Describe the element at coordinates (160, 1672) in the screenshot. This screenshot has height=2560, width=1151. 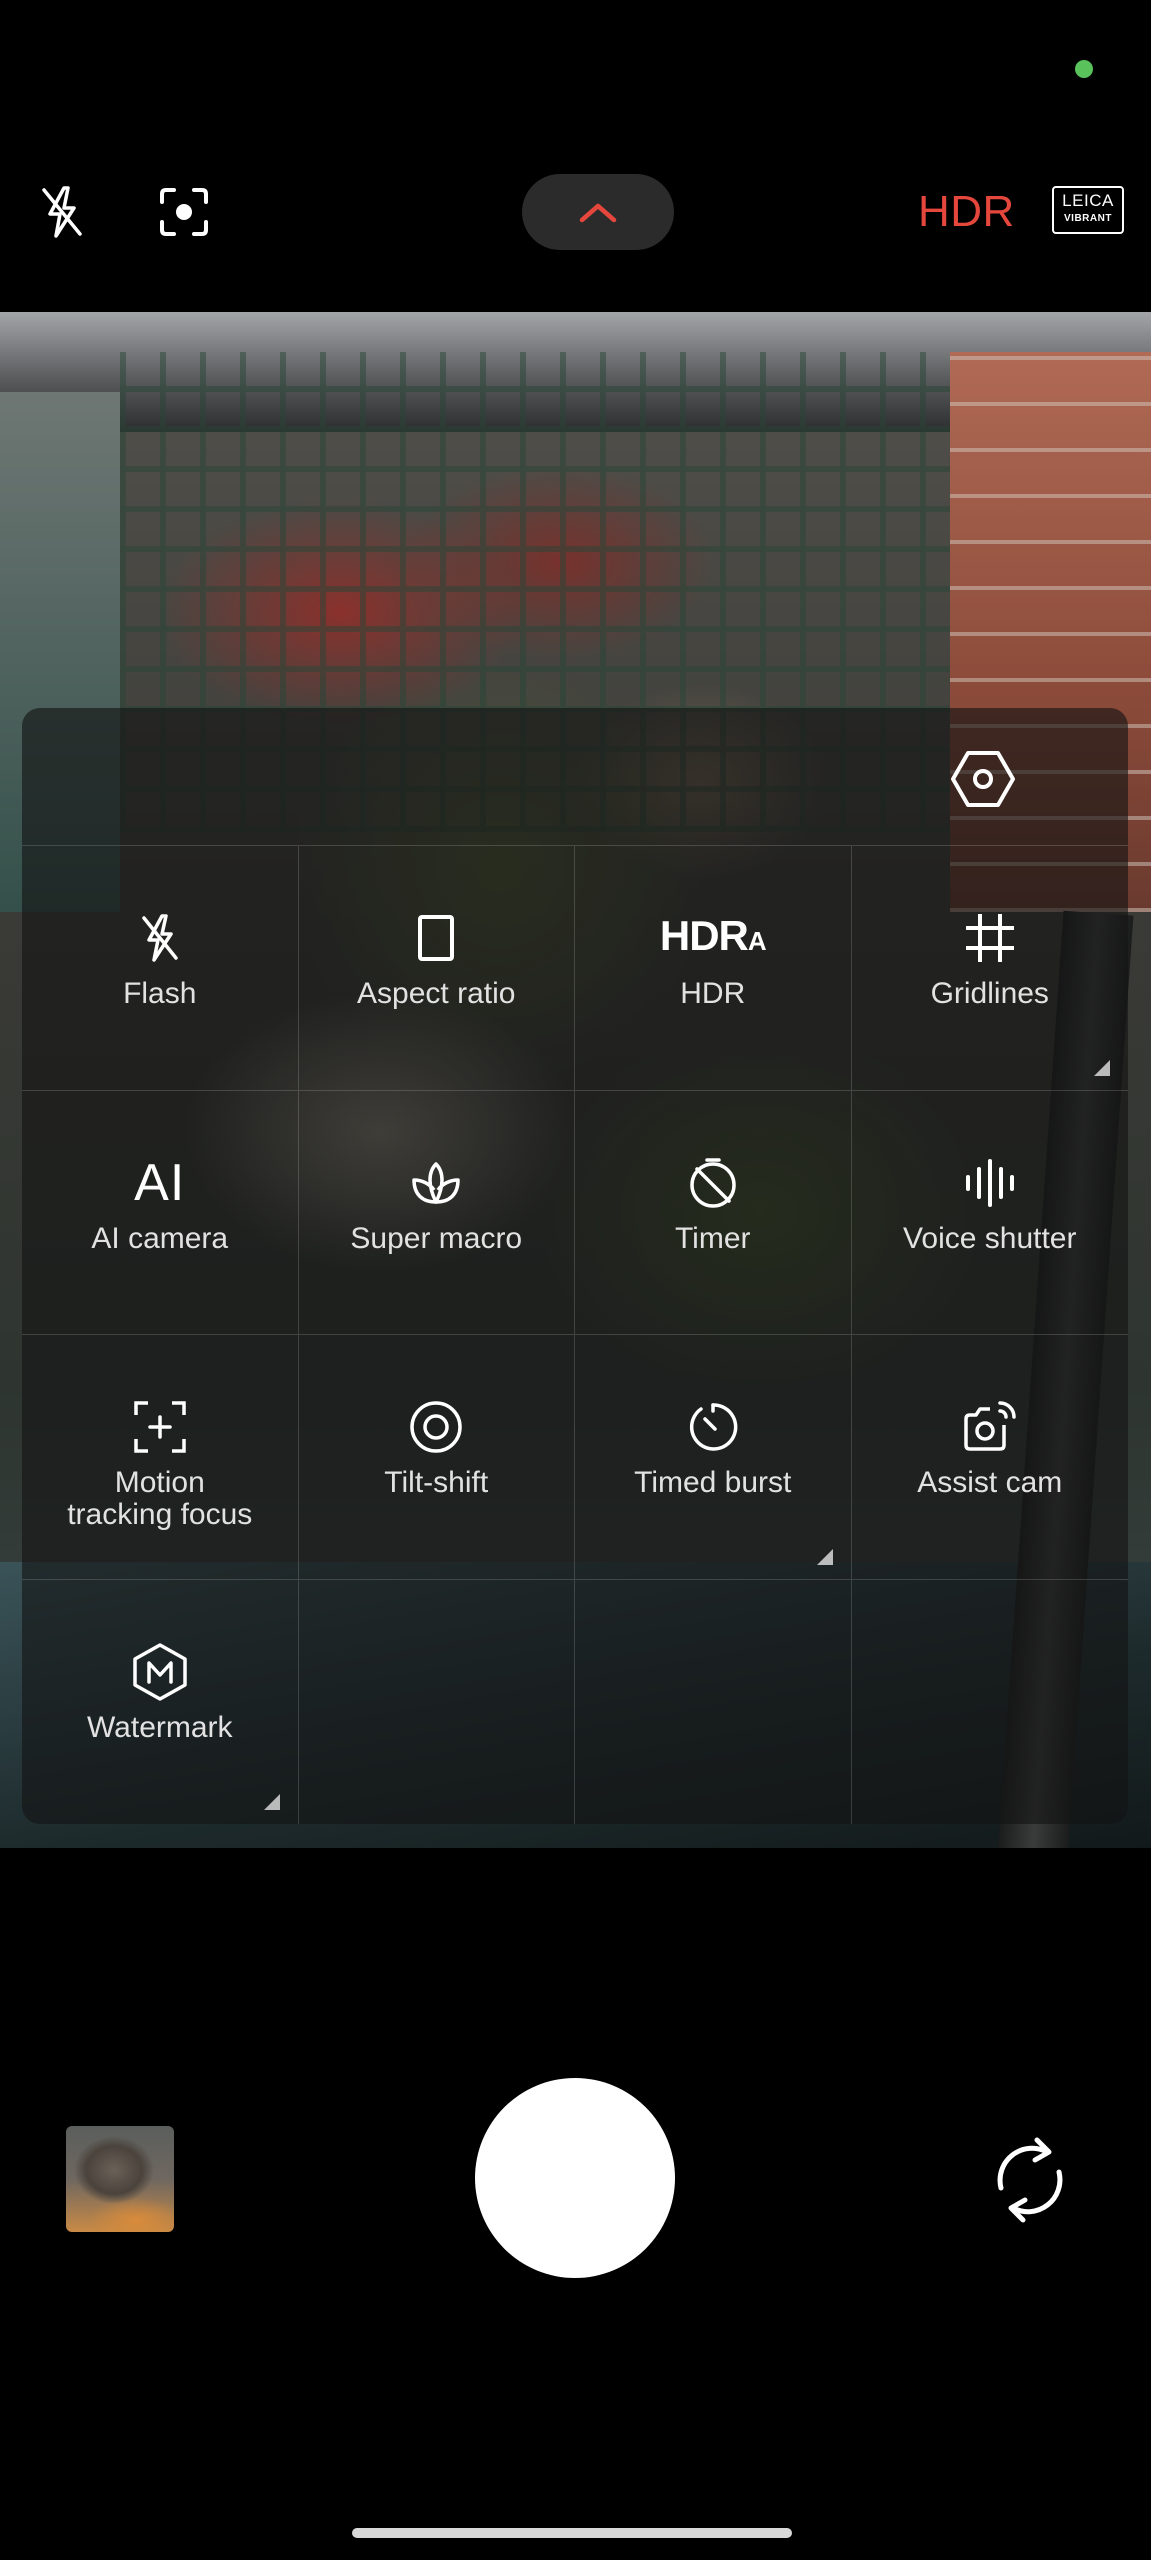
I see `watermark-icon` at that location.